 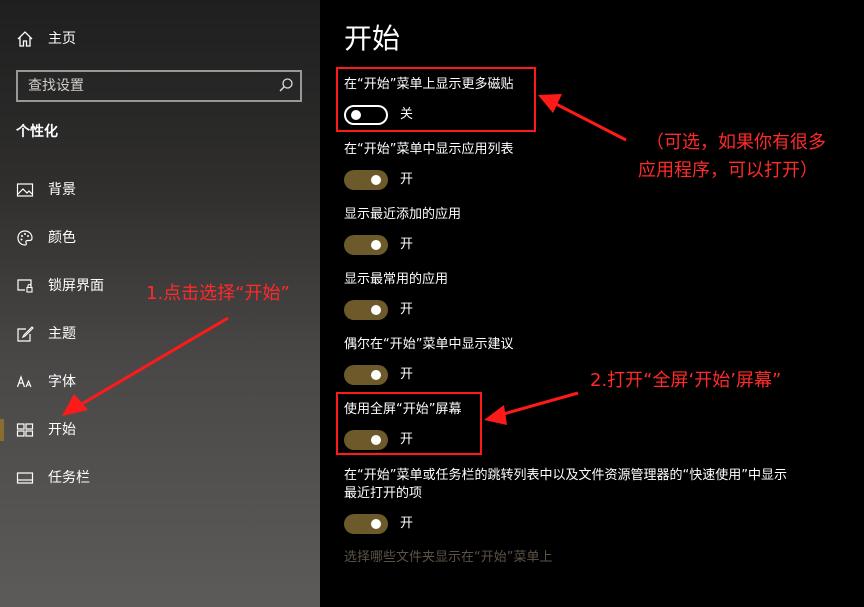 I want to click on search-box, so click(x=159, y=86).